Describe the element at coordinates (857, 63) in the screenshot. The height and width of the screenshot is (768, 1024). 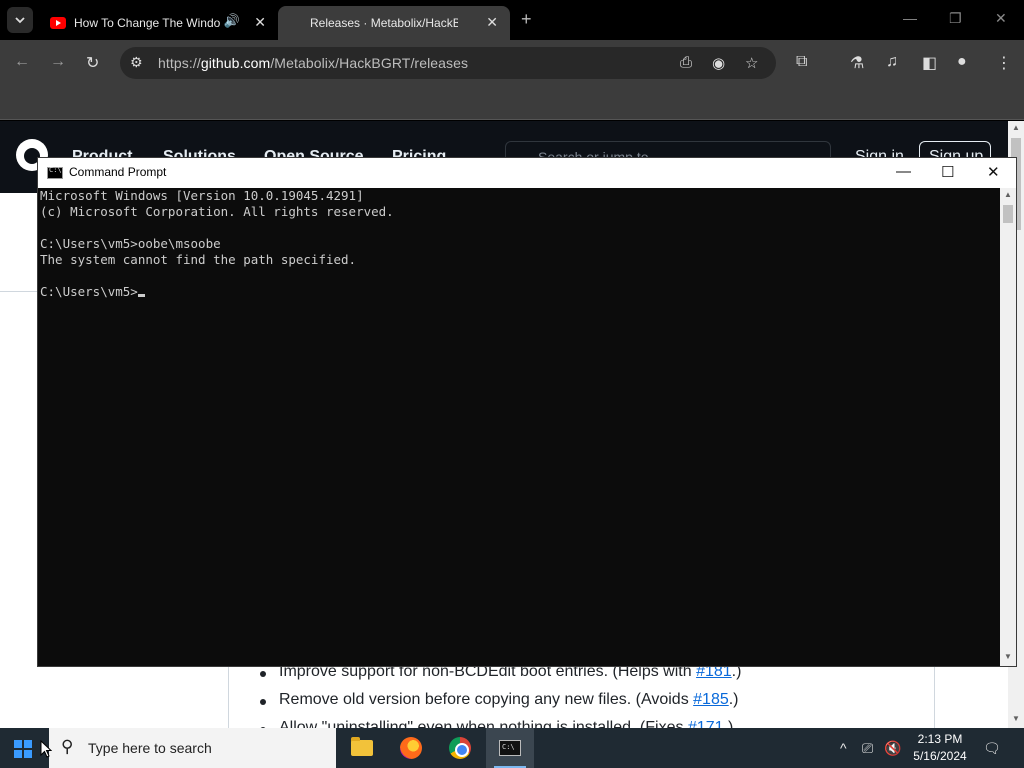
I see `labs-flask-icon: ⚗` at that location.